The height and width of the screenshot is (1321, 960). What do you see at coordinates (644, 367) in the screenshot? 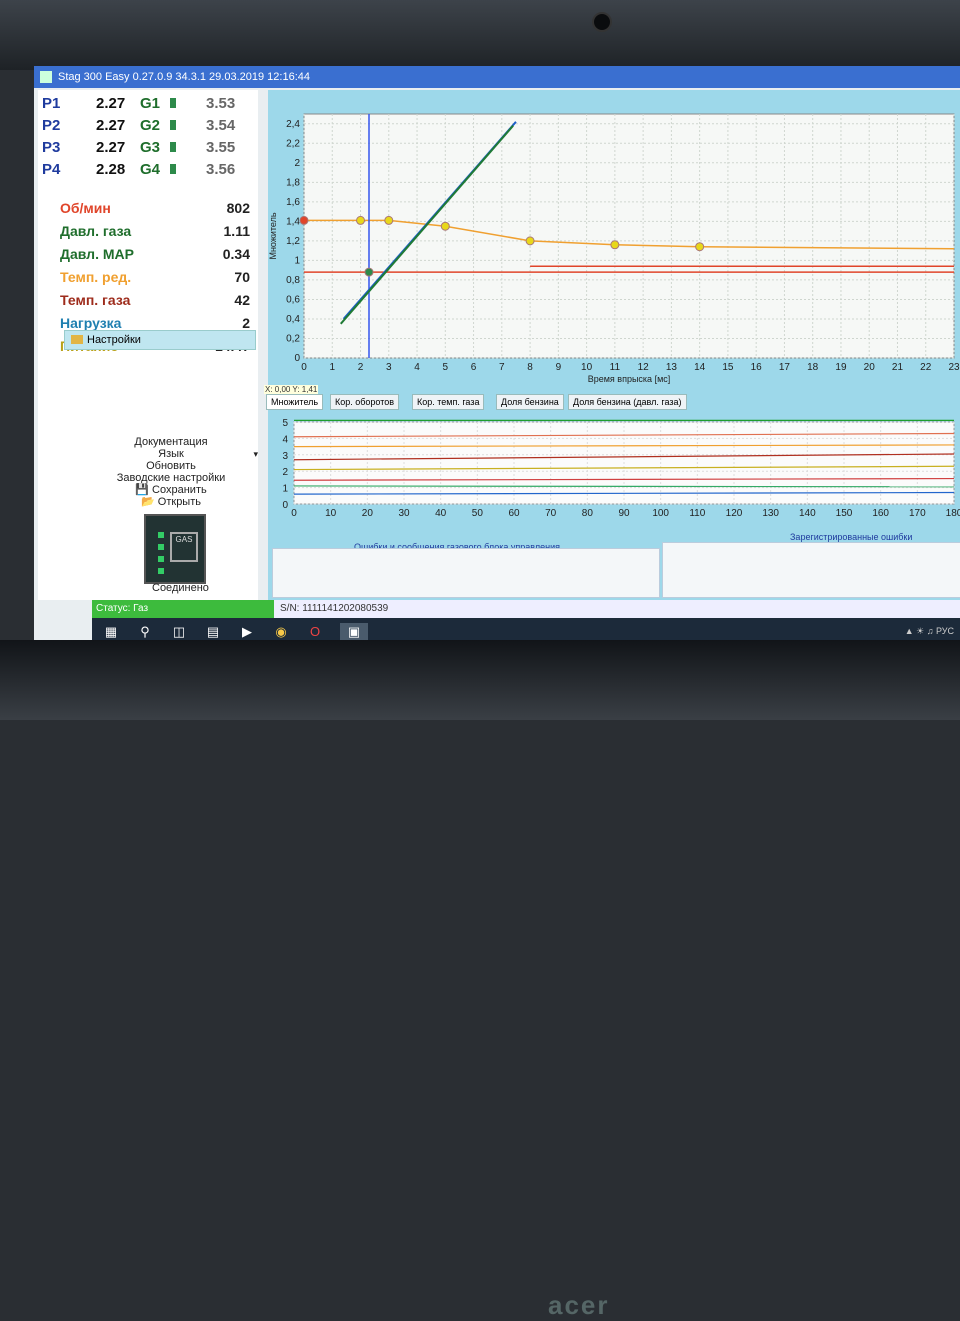
I see `x-tick-label: 12` at bounding box center [644, 367].